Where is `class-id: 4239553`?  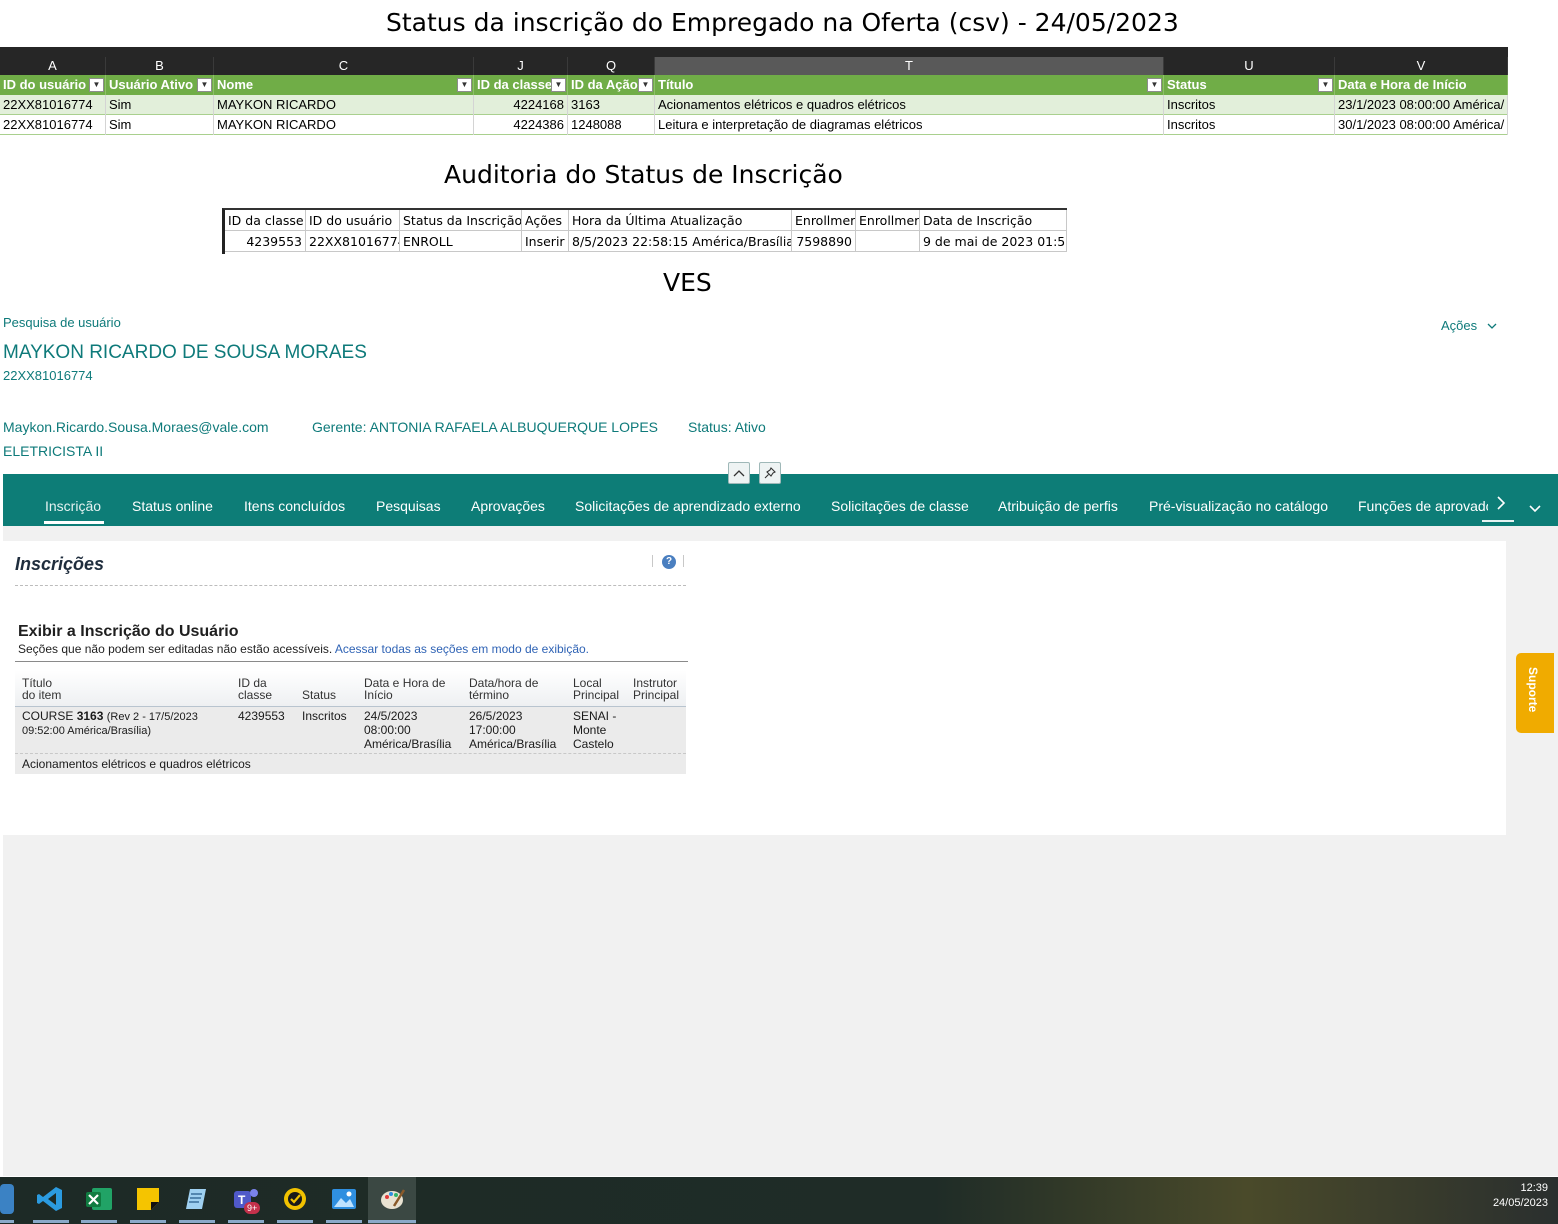 class-id: 4239553 is located at coordinates (261, 716).